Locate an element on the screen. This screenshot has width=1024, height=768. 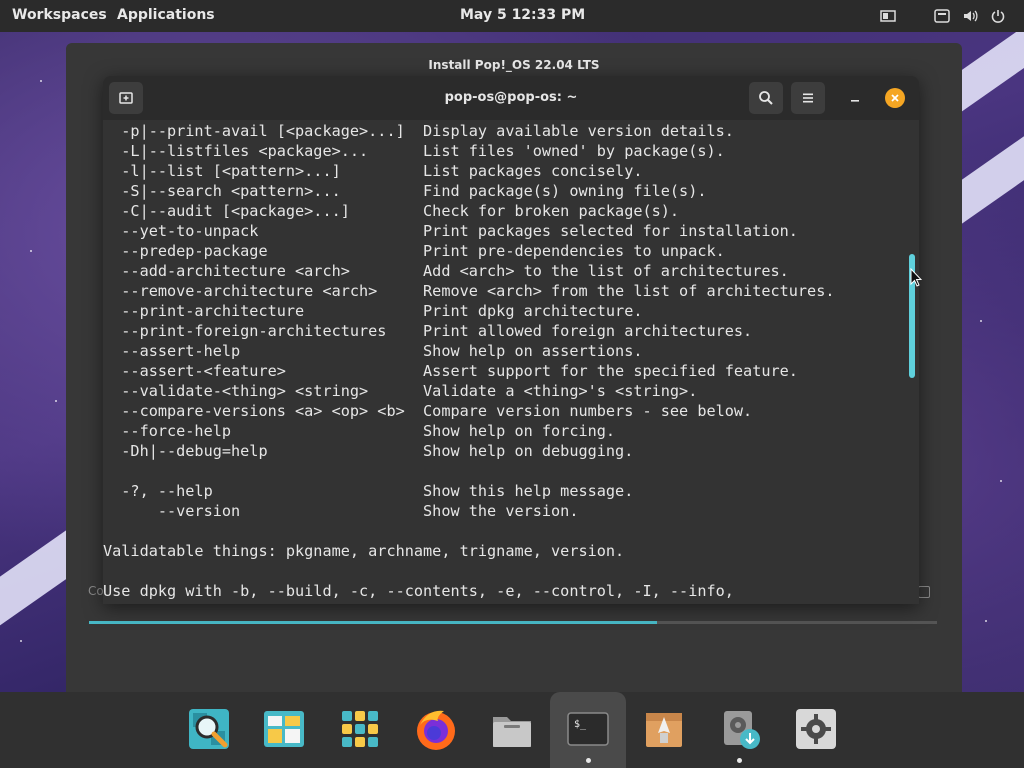
dock-installer is located at coordinates (740, 729).